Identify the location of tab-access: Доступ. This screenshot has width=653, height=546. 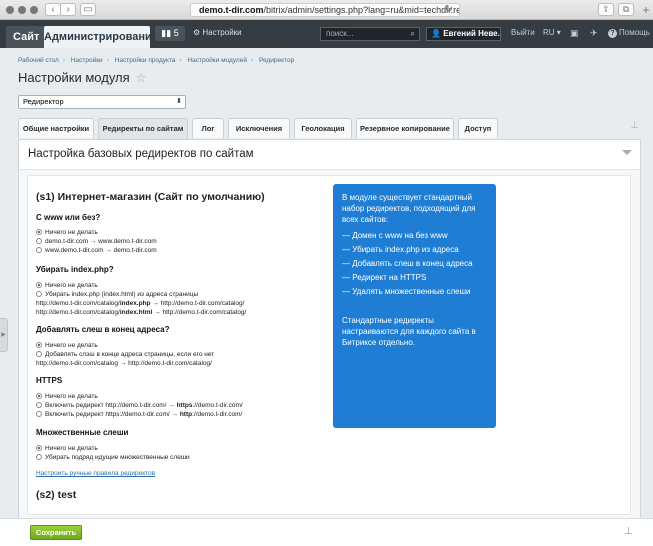
(478, 128).